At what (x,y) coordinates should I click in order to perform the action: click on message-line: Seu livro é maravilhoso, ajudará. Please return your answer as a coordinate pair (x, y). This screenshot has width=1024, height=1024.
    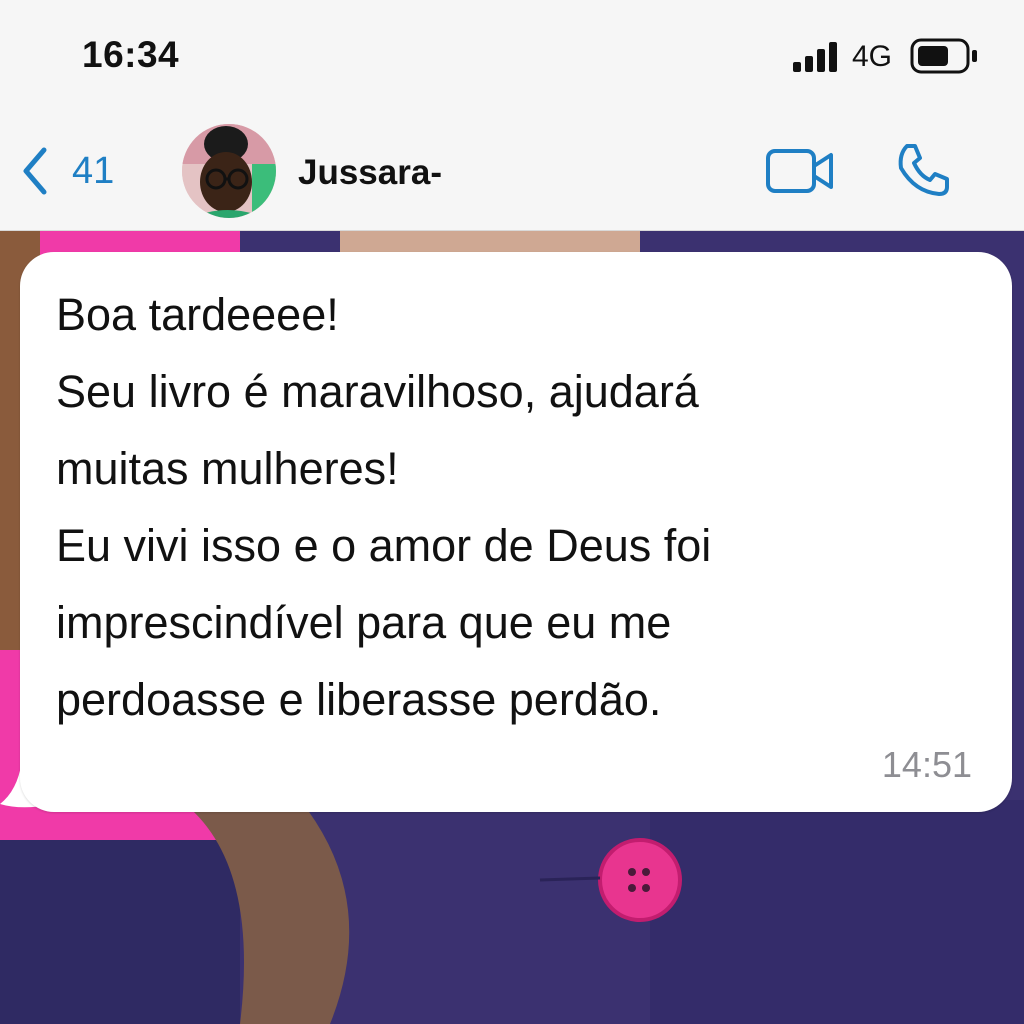
    Looking at the image, I should click on (377, 391).